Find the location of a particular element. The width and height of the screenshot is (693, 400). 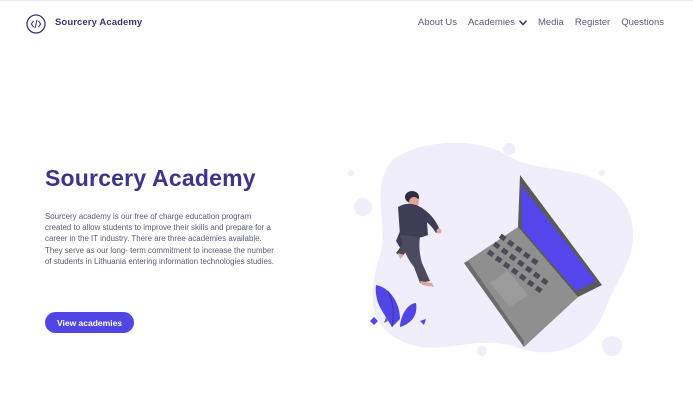

nav-media: Media is located at coordinates (551, 22).